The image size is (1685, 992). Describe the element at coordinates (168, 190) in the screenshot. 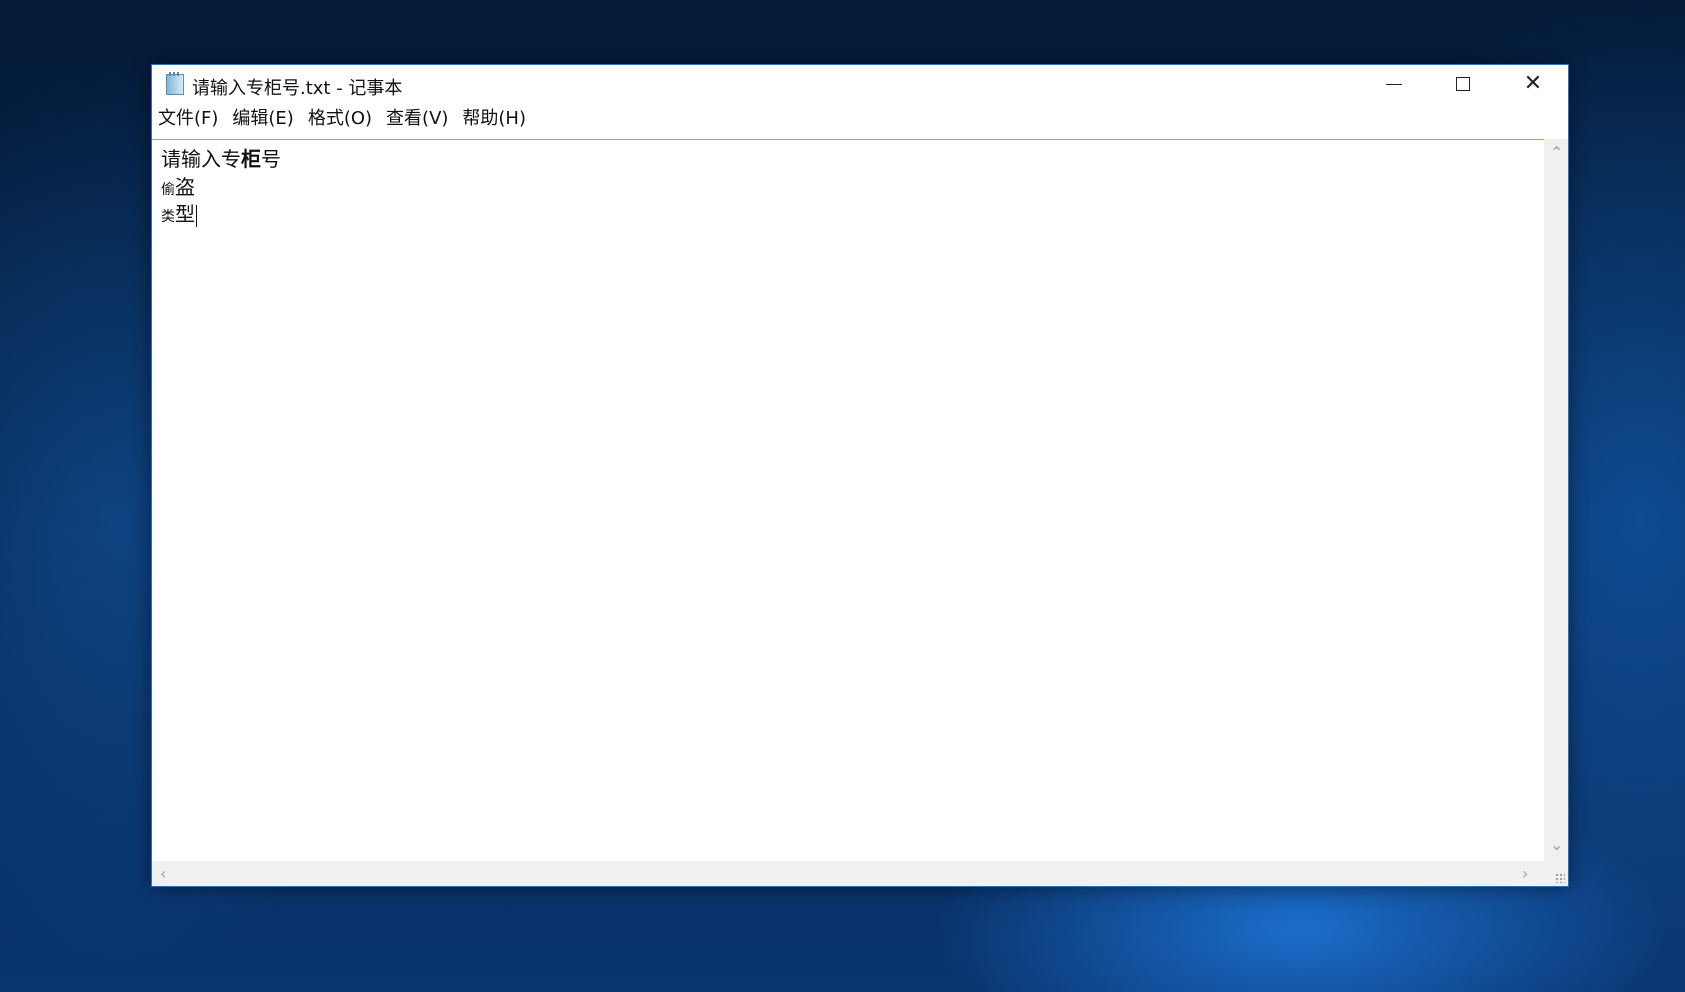

I see `line2-text-small: 偷` at that location.